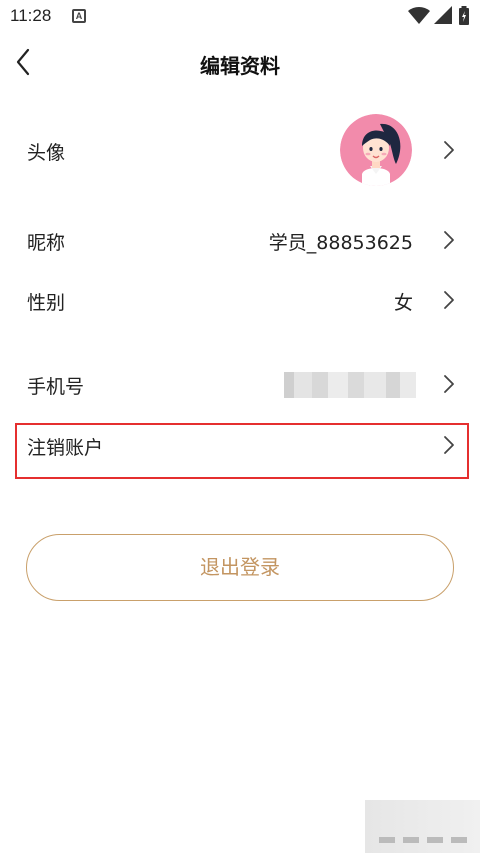 The image size is (480, 853). I want to click on header: 编辑资料, so click(240, 63).